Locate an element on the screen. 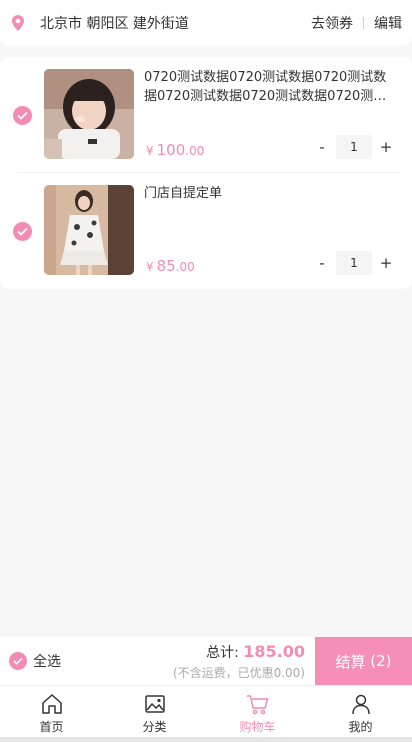  tab-label: 购物车 is located at coordinates (257, 727).